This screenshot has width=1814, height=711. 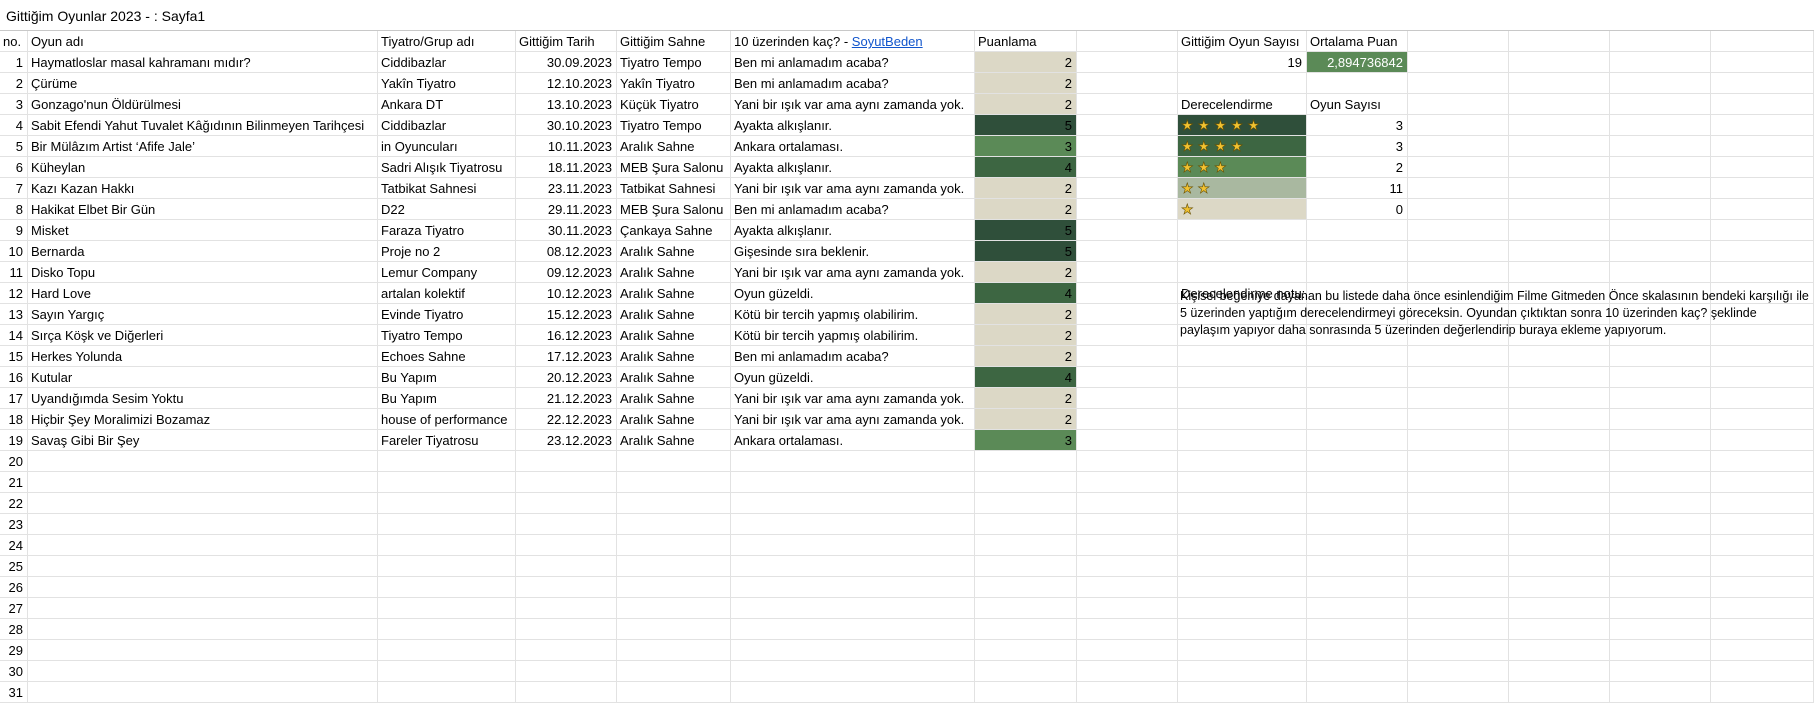 I want to click on row-number: 9, so click(x=14, y=230).